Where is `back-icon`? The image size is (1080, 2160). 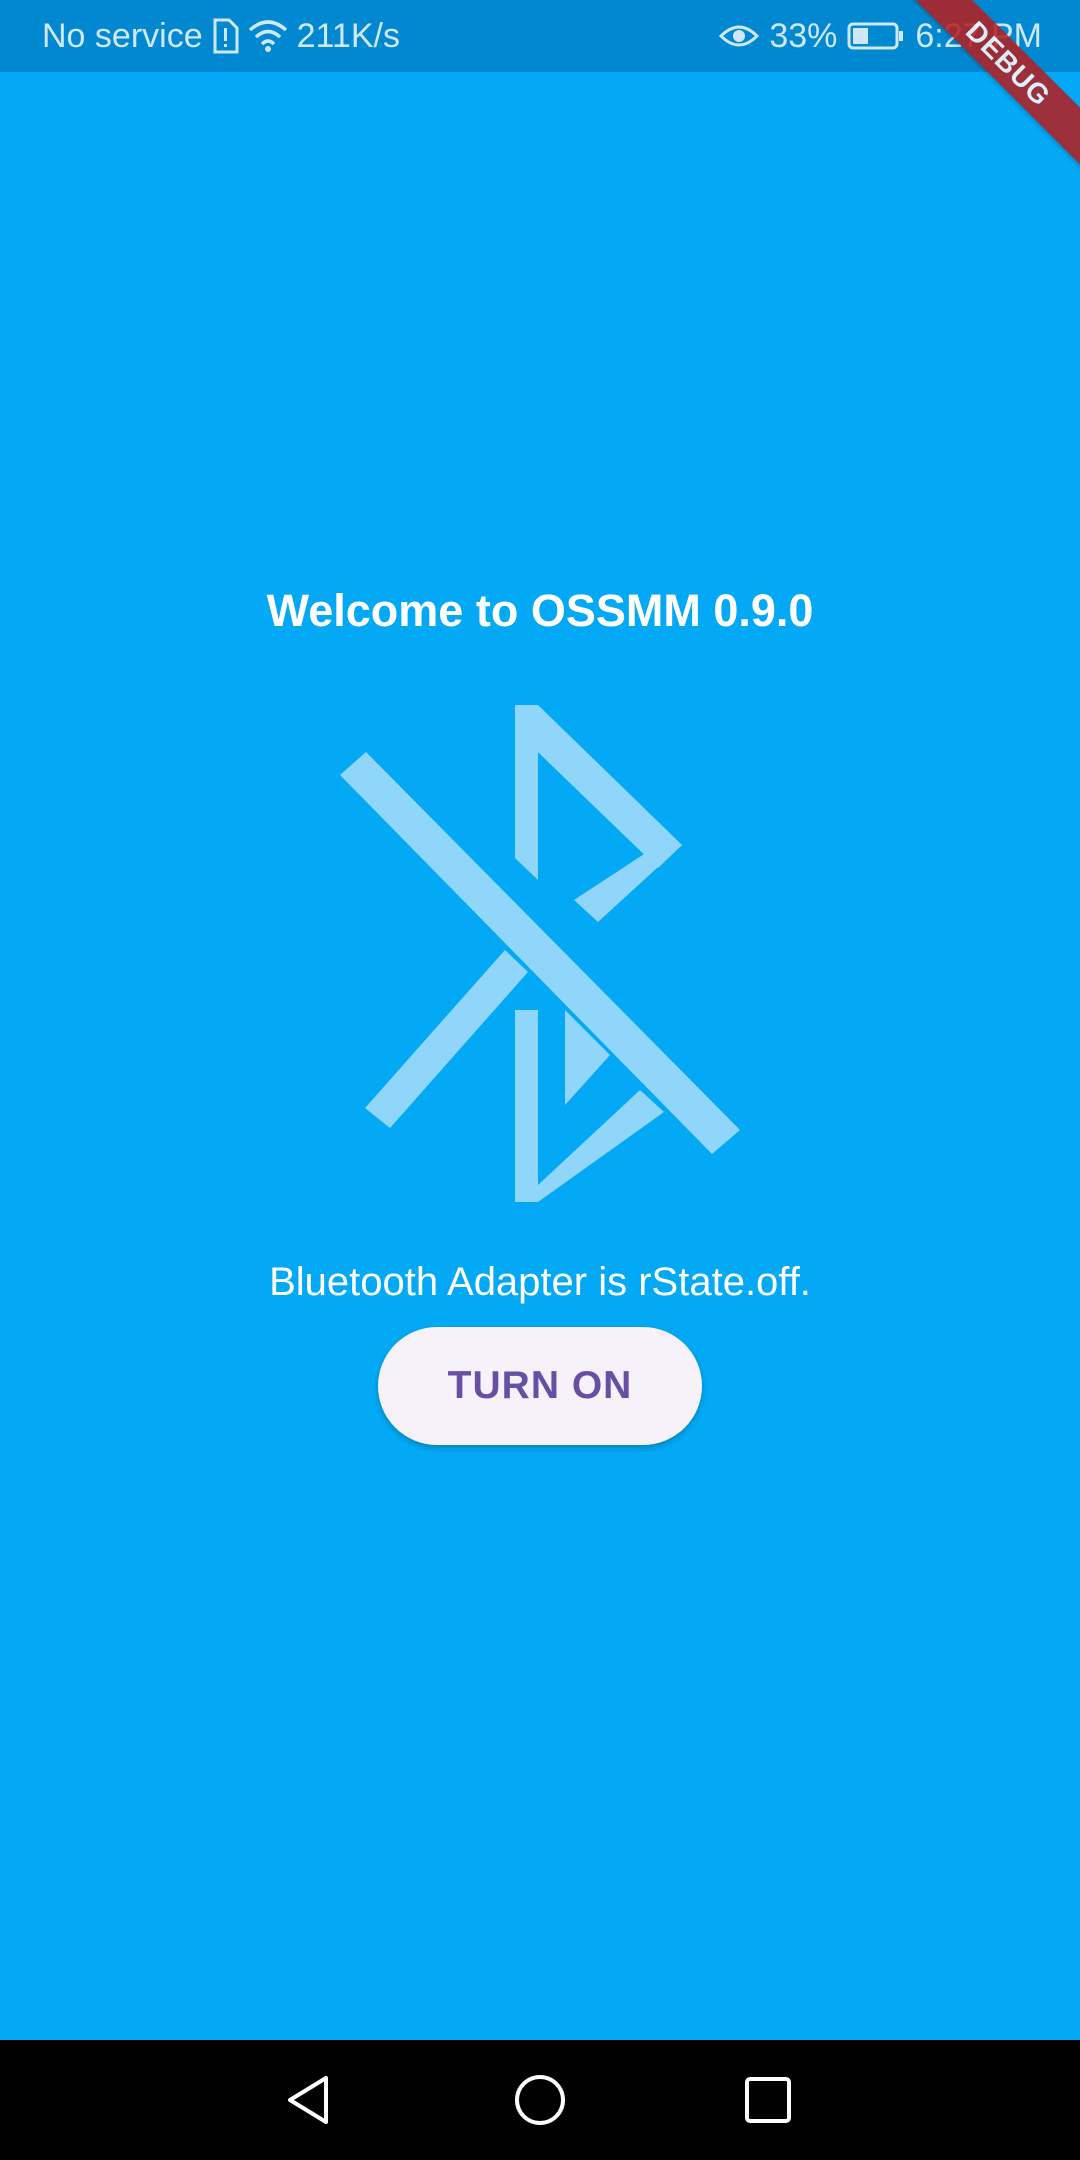 back-icon is located at coordinates (310, 2100).